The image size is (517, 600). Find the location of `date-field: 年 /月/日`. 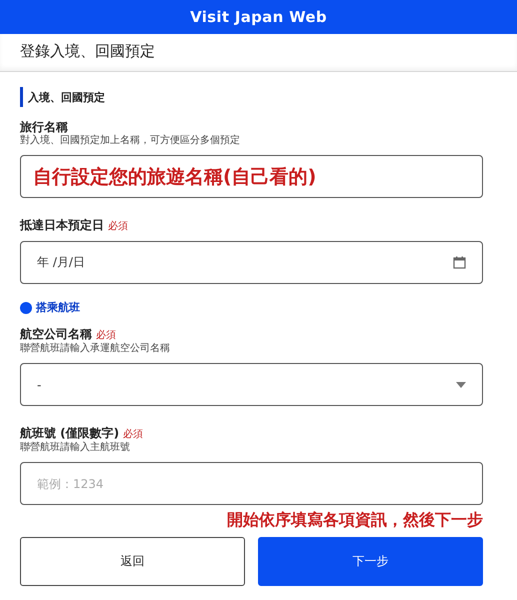

date-field: 年 /月/日 is located at coordinates (251, 262).